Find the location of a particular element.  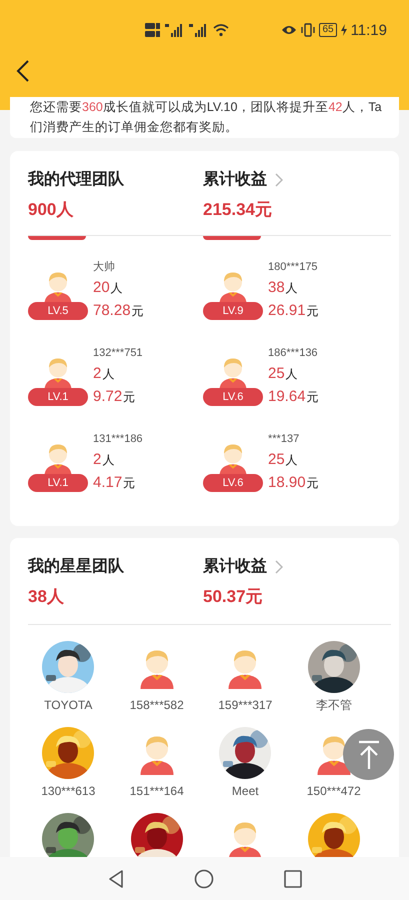

member-count: 20 is located at coordinates (101, 288).